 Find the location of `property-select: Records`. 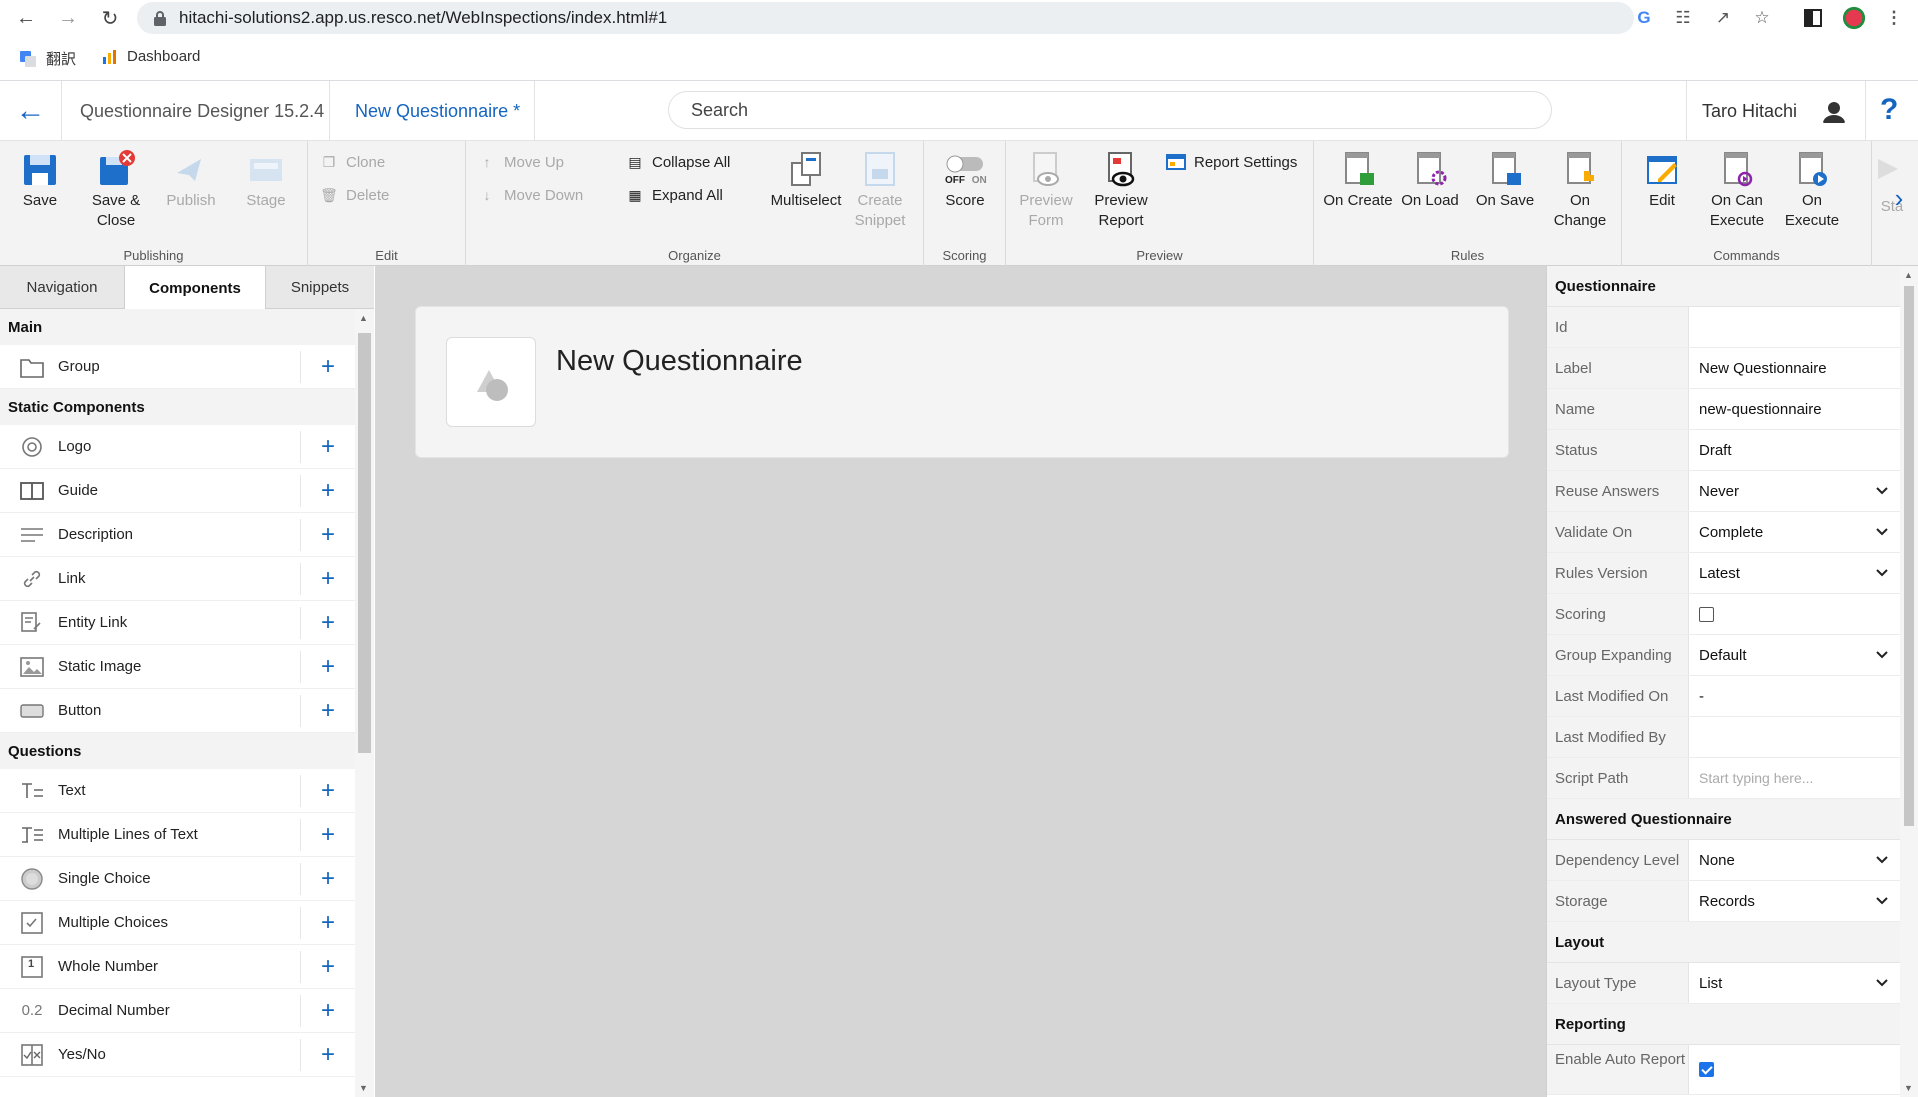

property-select: Records is located at coordinates (1794, 901).